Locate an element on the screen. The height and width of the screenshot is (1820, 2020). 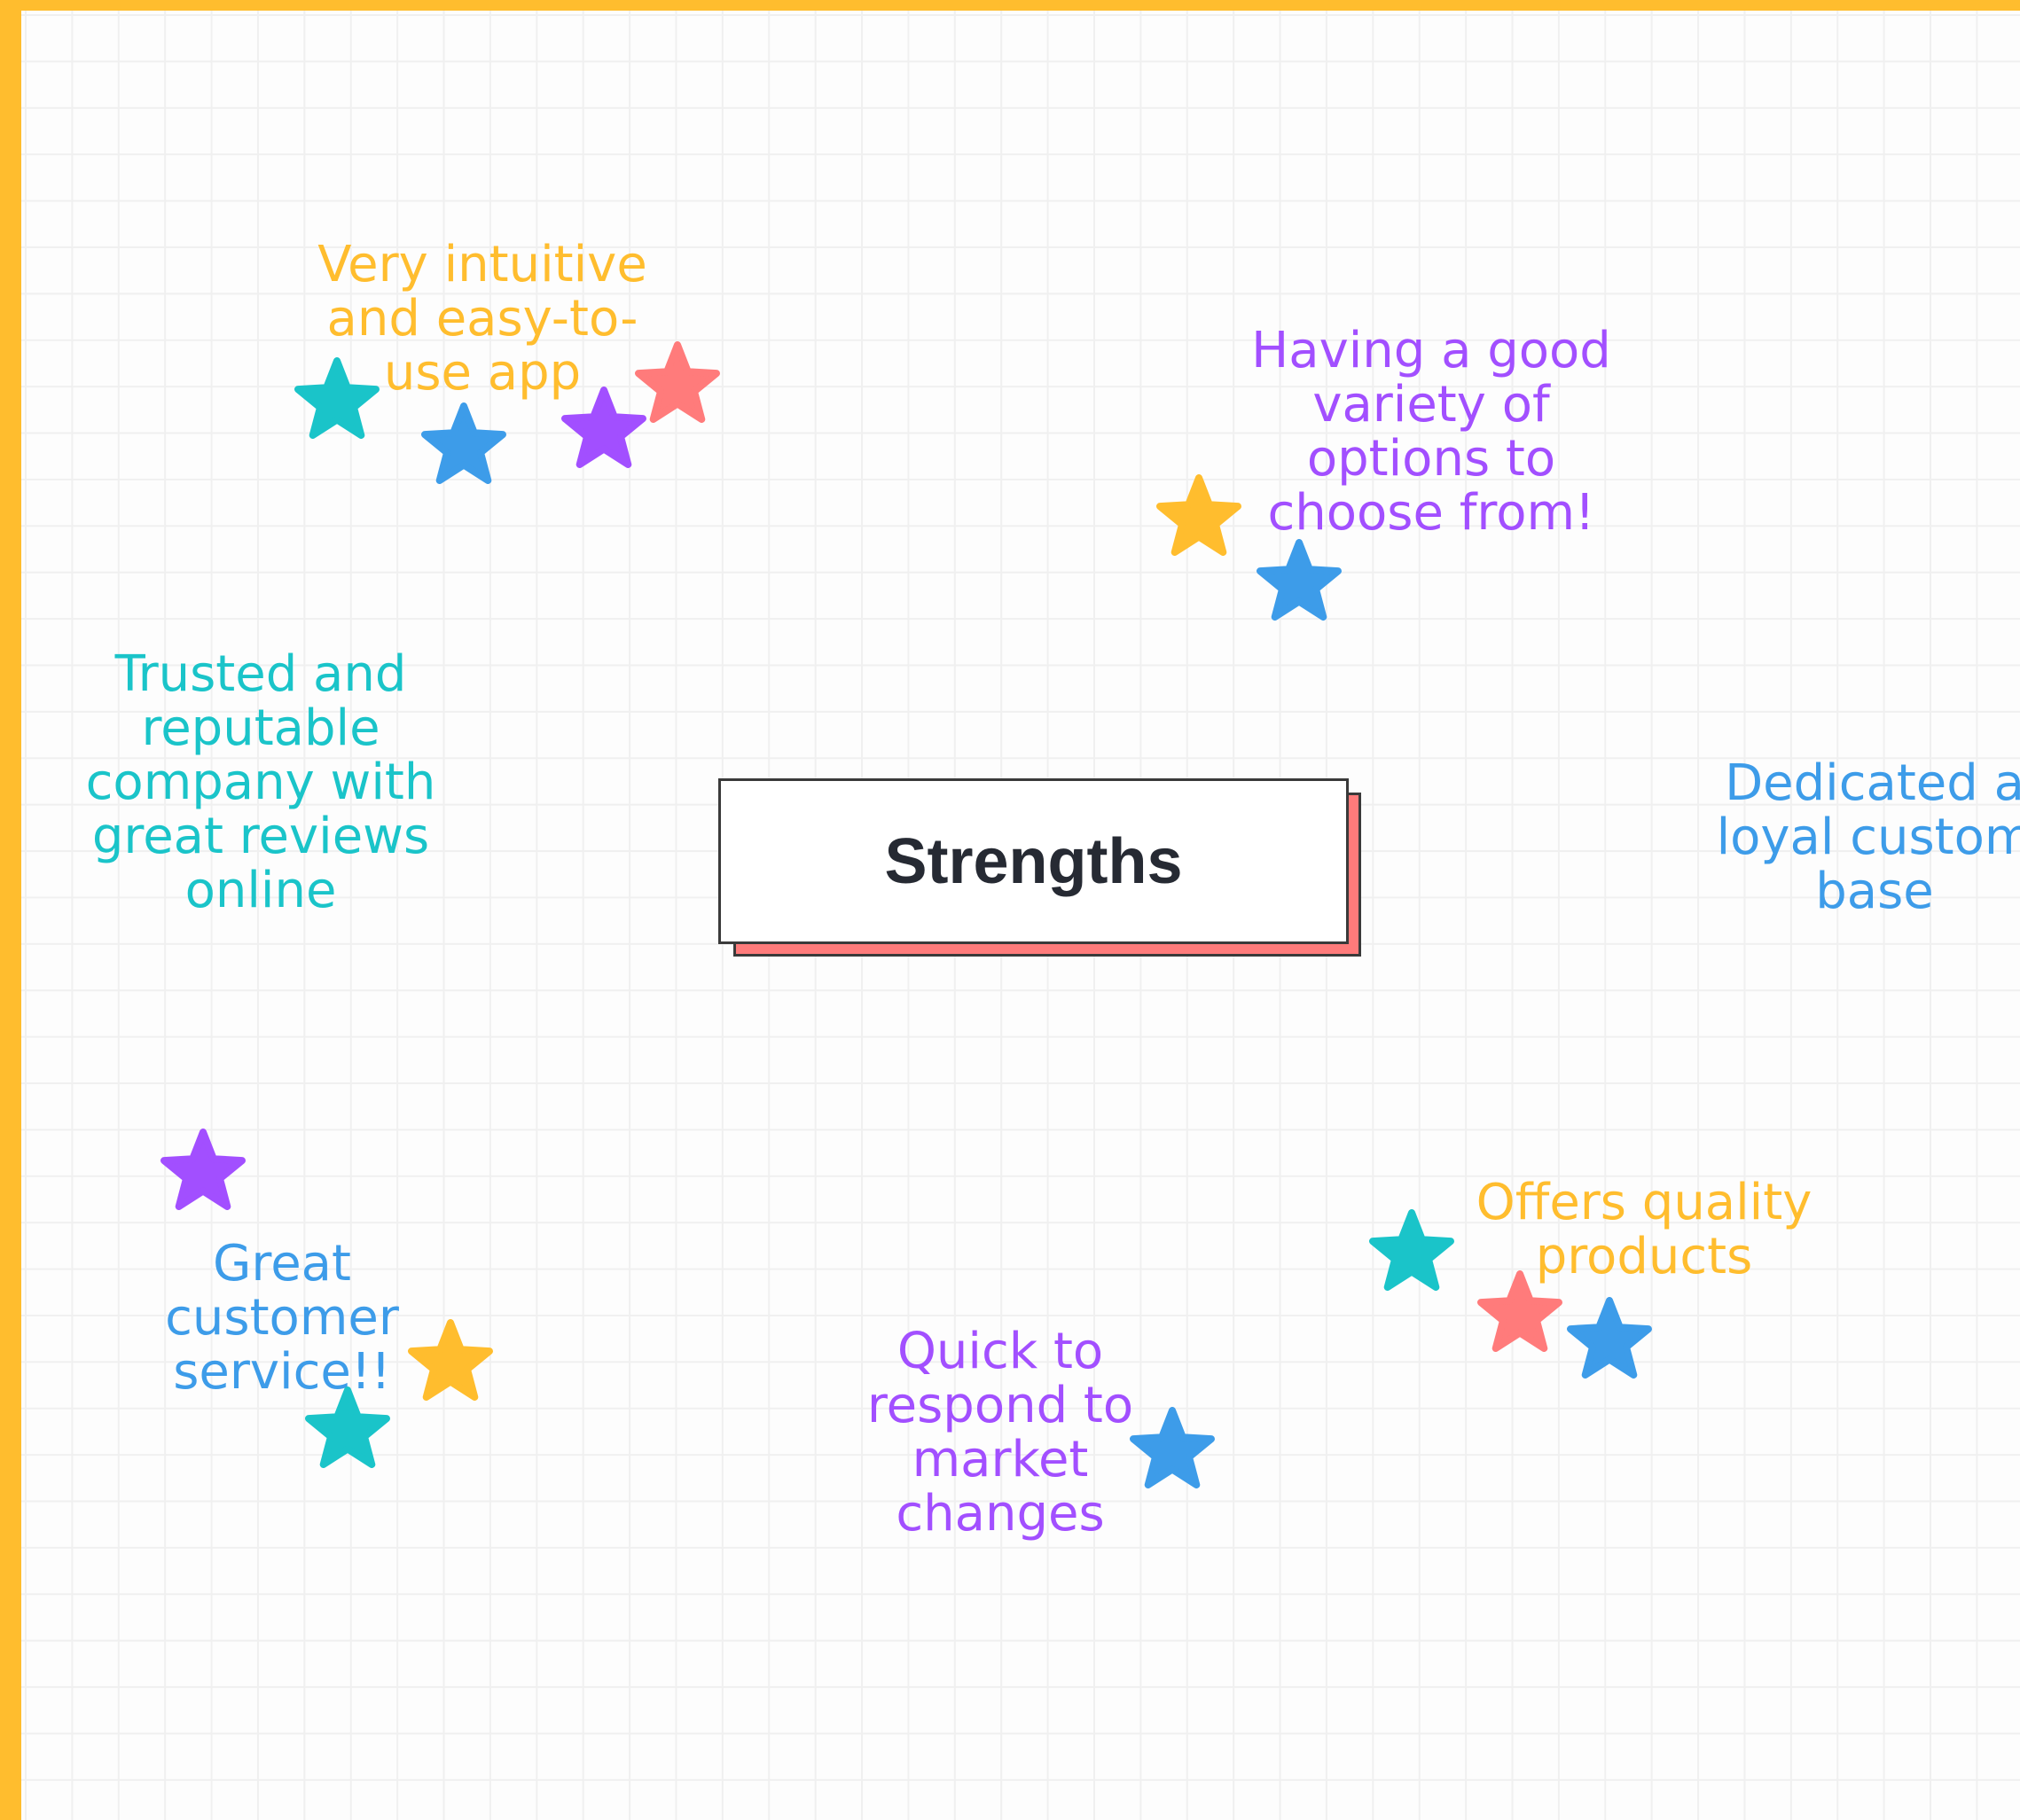
note-quality-products: Offers quality products is located at coordinates (1644, 1230).